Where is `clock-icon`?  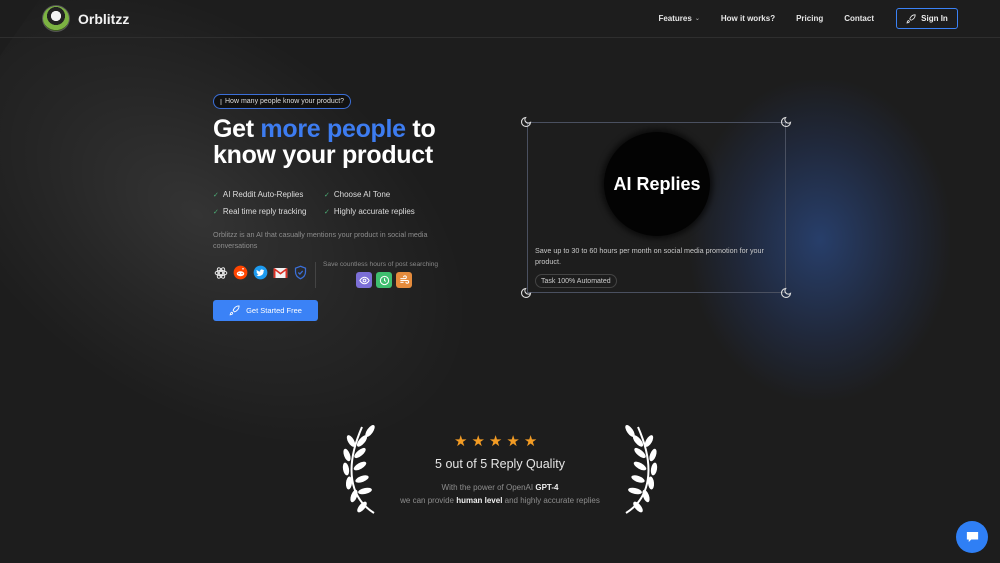 clock-icon is located at coordinates (384, 280).